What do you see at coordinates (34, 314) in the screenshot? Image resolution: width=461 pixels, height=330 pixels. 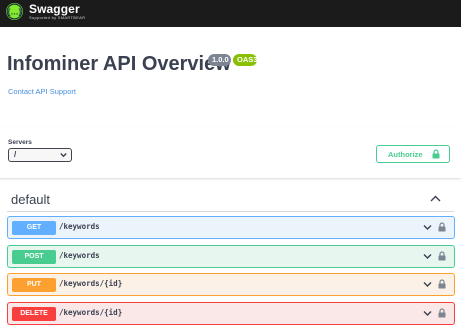 I see `method-badge: DELETE` at bounding box center [34, 314].